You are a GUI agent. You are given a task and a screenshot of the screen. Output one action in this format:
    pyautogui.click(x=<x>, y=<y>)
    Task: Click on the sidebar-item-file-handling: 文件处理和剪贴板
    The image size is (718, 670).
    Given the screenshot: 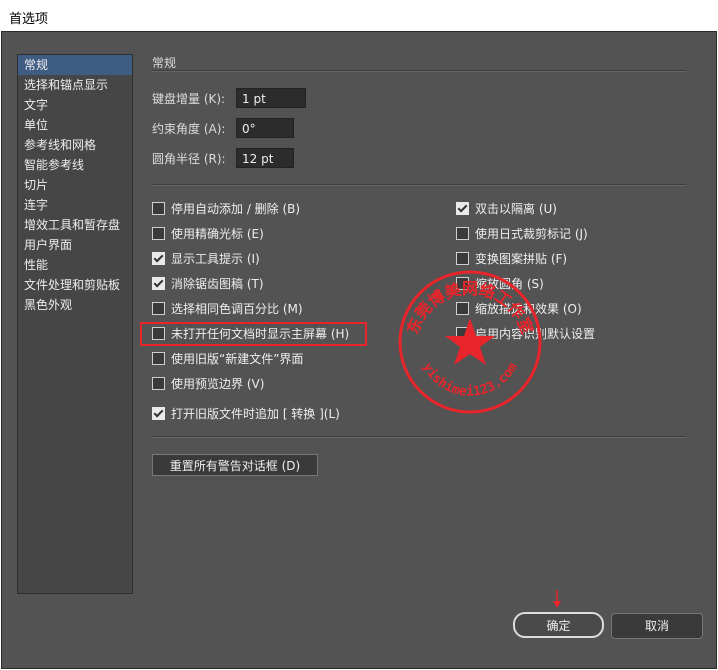 What is the action you would take?
    pyautogui.click(x=75, y=285)
    